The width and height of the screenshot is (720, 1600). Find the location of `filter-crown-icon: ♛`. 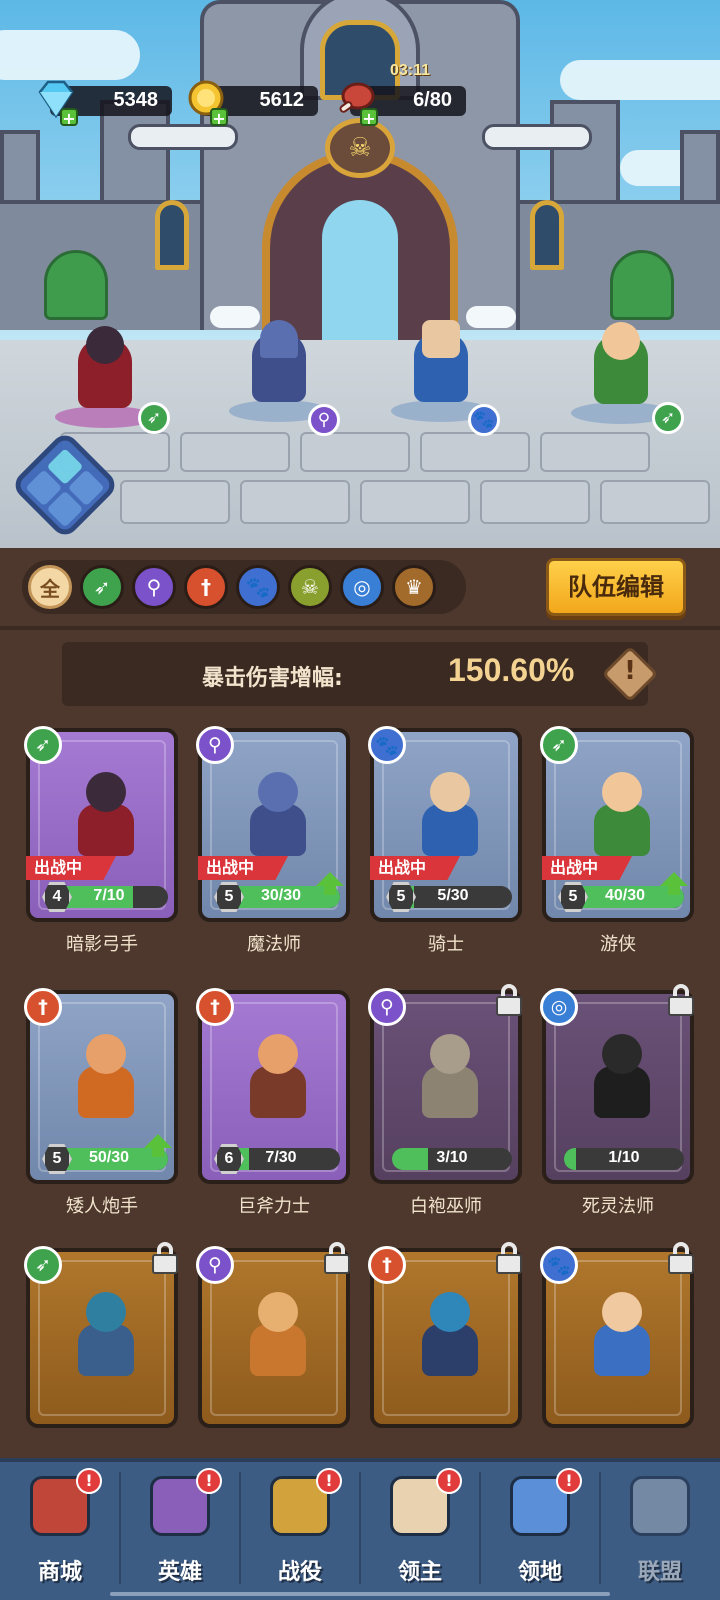

filter-crown-icon: ♛ is located at coordinates (414, 587).